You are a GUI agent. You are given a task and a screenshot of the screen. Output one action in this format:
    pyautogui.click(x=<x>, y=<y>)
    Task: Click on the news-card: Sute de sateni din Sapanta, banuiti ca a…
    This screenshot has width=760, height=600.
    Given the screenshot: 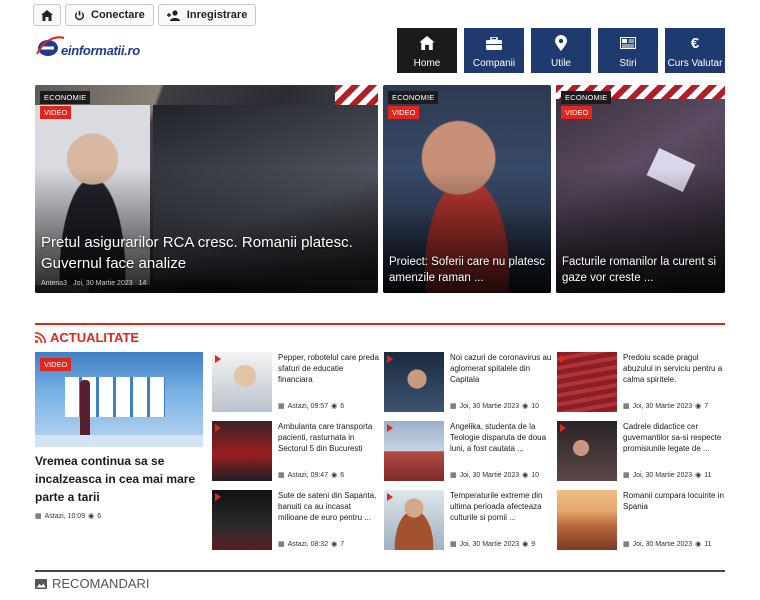 What is the action you would take?
    pyautogui.click(x=296, y=521)
    